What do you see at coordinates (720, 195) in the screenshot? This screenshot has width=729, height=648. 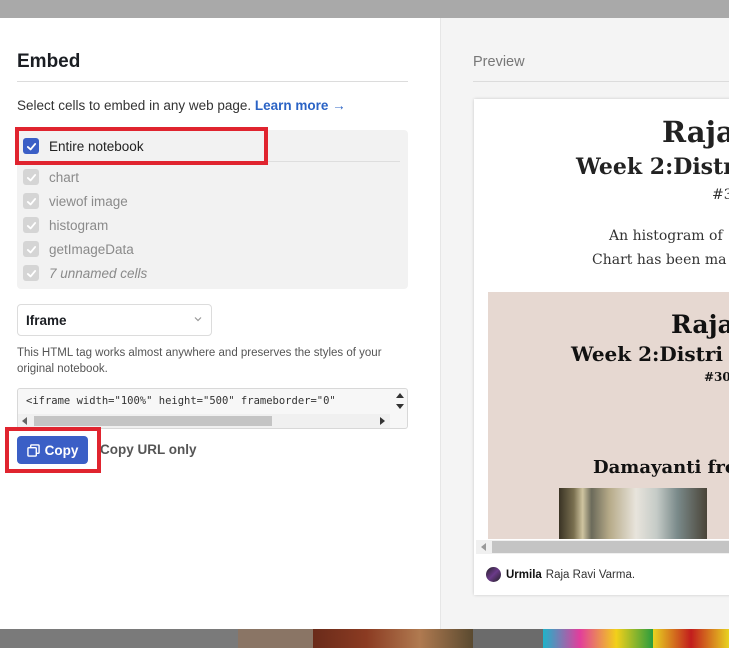 I see `preview-tag: #3` at bounding box center [720, 195].